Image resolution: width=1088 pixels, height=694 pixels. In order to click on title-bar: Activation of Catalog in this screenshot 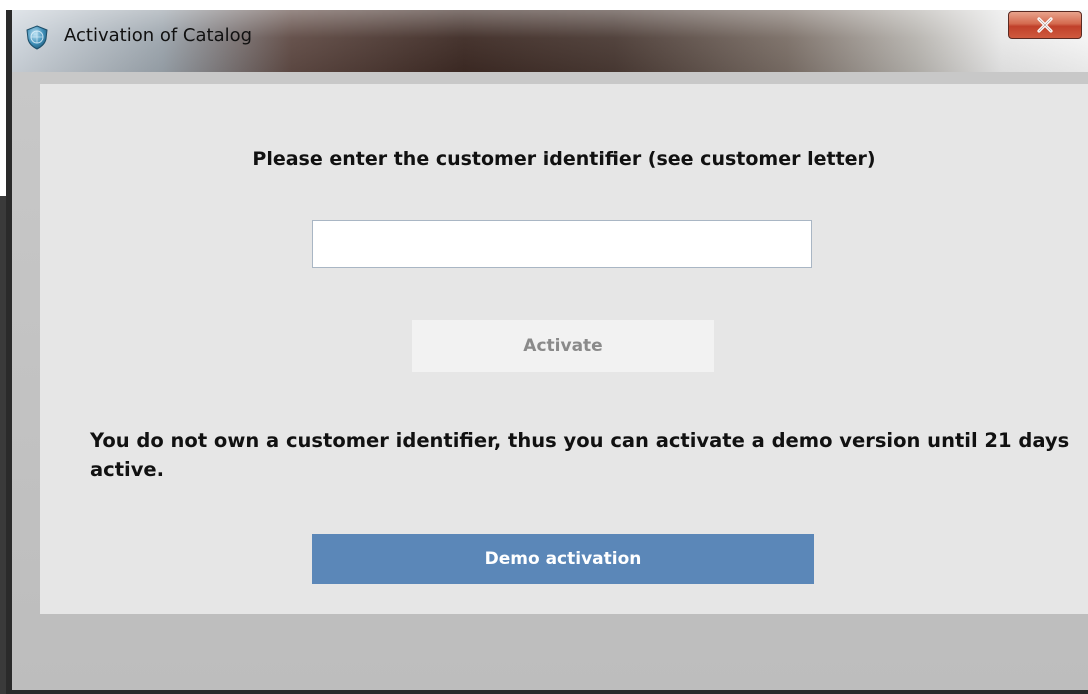, I will do `click(550, 41)`.